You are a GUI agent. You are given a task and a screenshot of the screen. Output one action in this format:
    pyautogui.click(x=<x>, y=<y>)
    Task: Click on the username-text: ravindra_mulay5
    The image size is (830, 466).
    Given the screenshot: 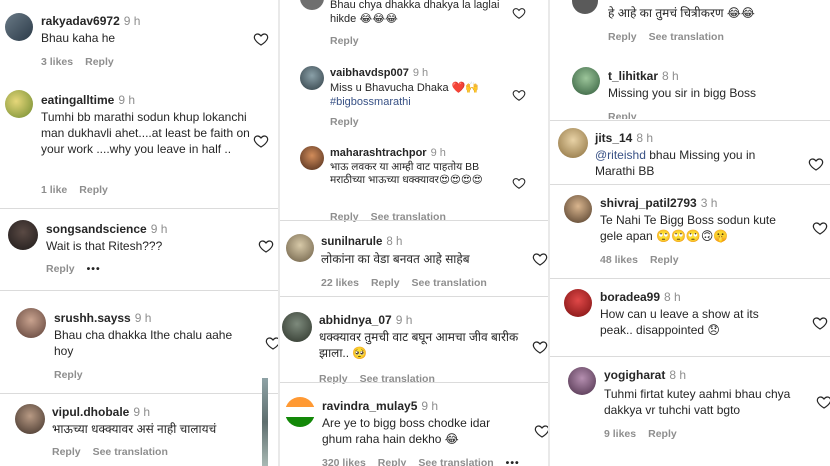 What is the action you would take?
    pyautogui.click(x=369, y=406)
    